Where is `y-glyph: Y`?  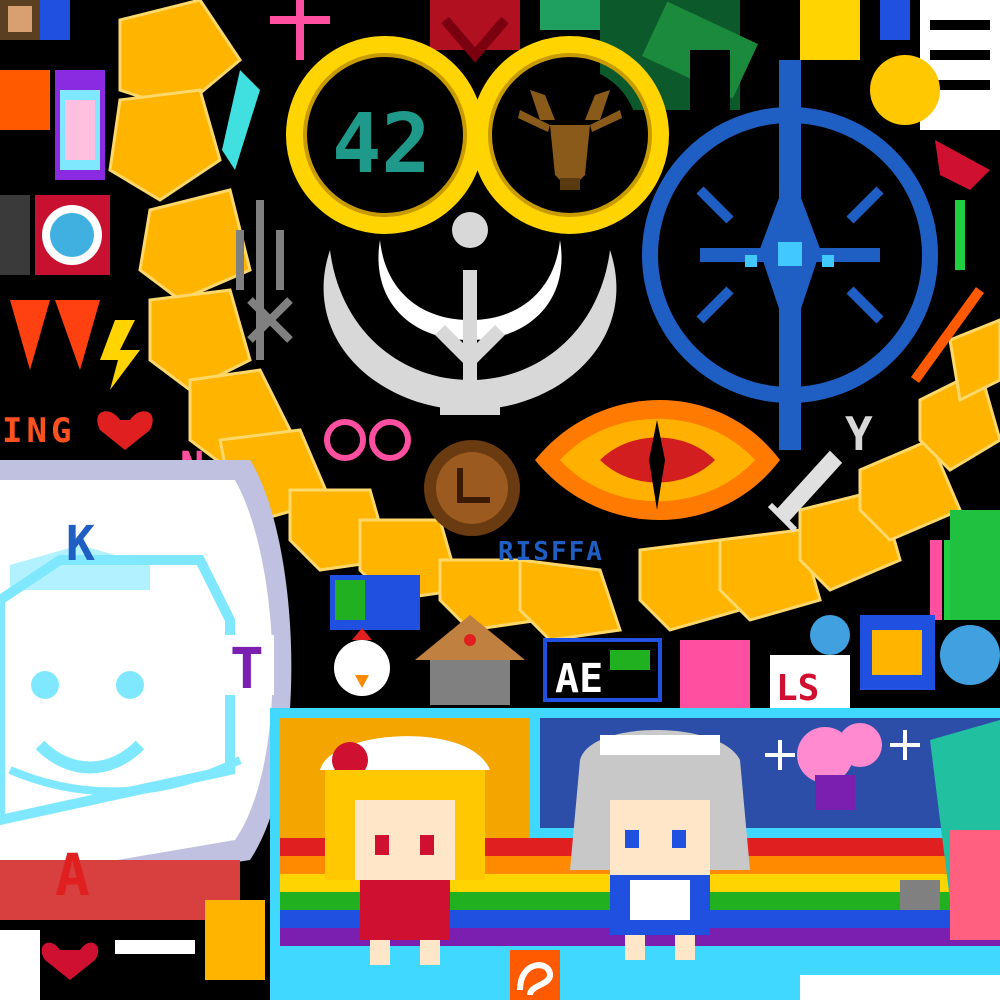
y-glyph: Y is located at coordinates (859, 434).